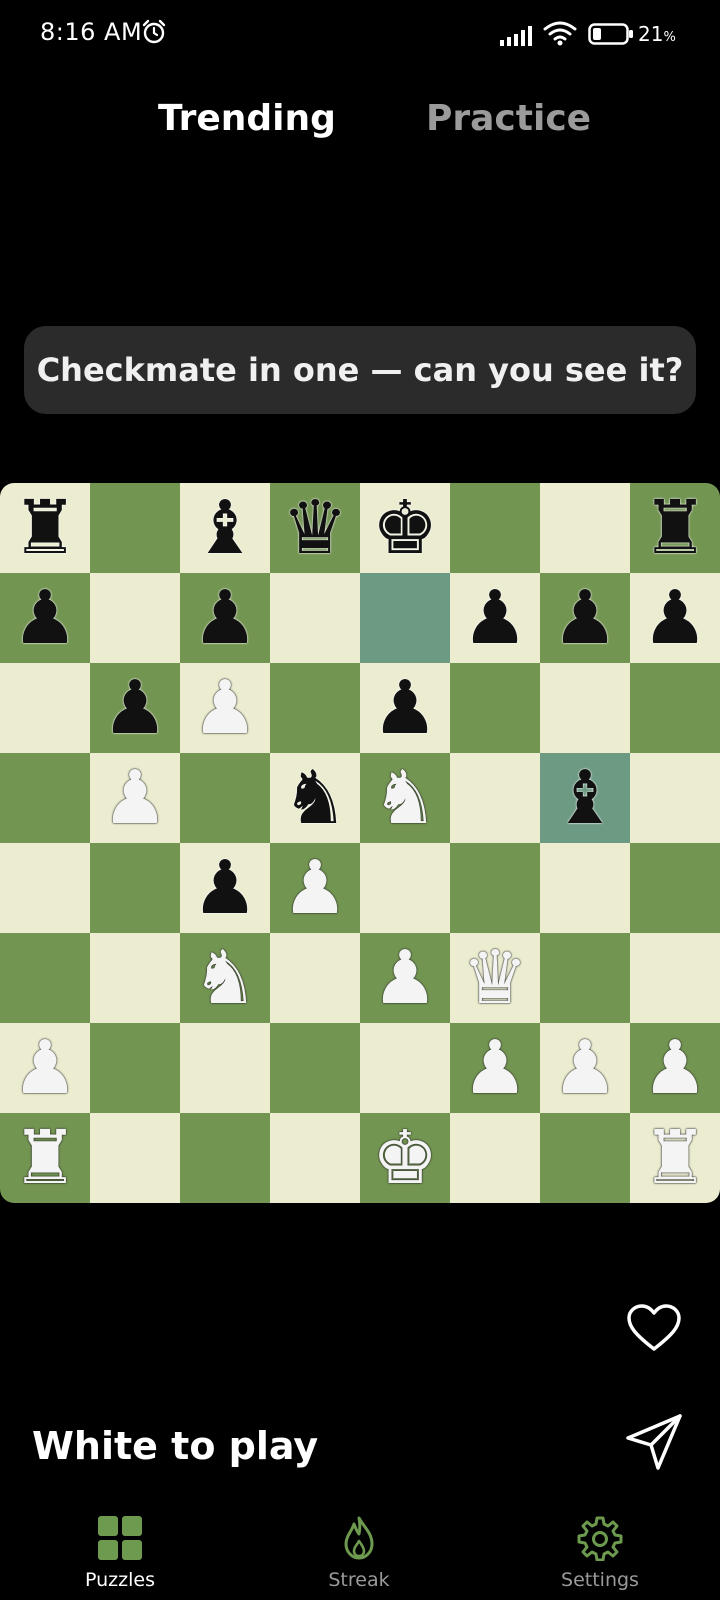 The height and width of the screenshot is (1600, 720). I want to click on square-c7: ♟, so click(225, 618).